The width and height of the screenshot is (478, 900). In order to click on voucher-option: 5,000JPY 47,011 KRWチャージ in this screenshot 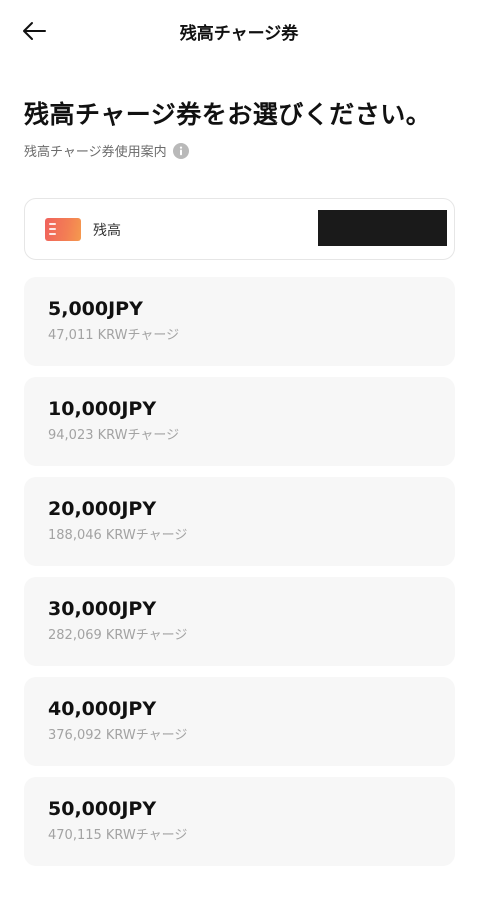, I will do `click(239, 321)`.